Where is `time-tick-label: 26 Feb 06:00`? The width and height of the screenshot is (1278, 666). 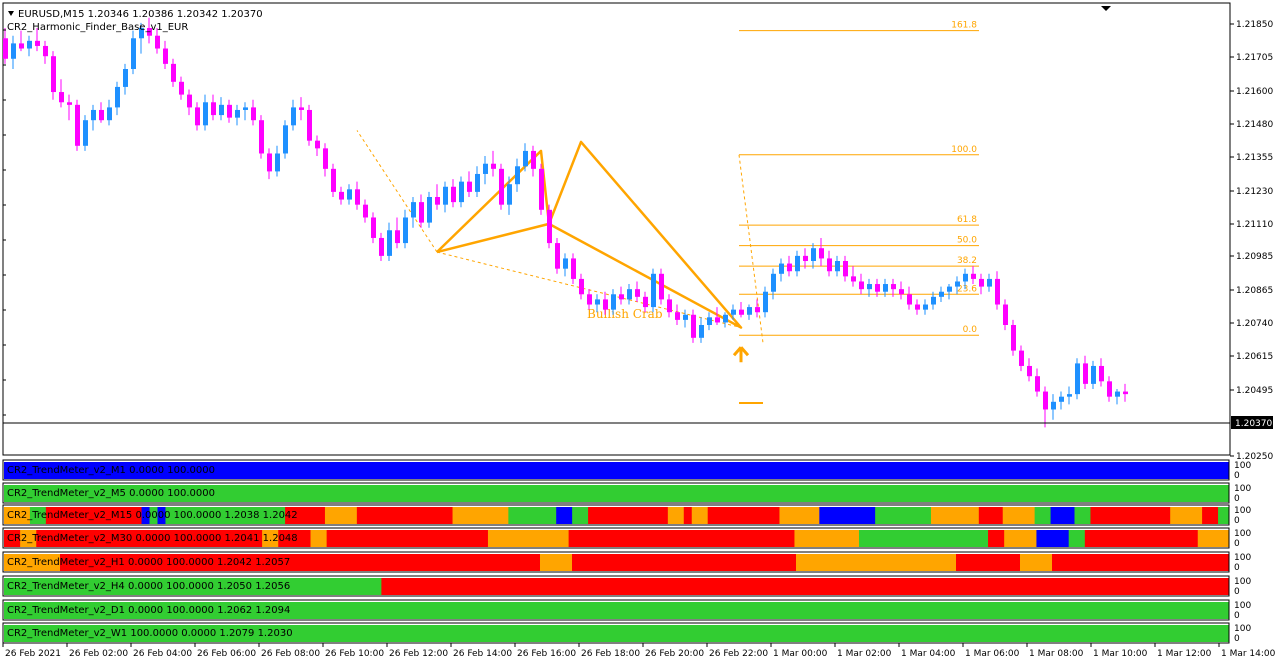
time-tick-label: 26 Feb 06:00 is located at coordinates (226, 654).